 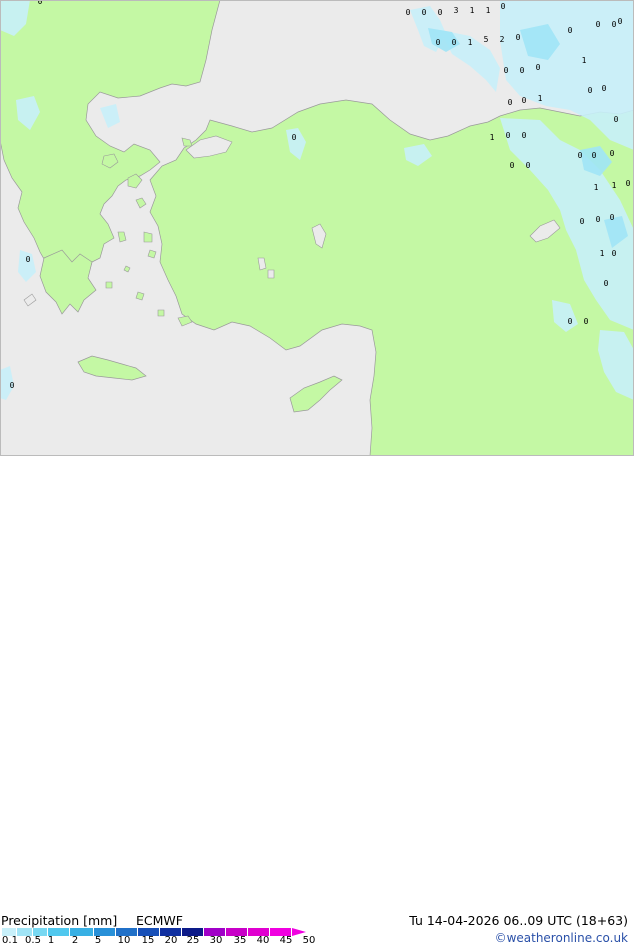 What do you see at coordinates (456, 10) in the screenshot?
I see `precip-value: 3` at bounding box center [456, 10].